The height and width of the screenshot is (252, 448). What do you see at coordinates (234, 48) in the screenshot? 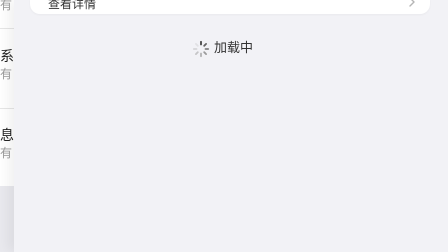
I see `loading-text: 加载中` at bounding box center [234, 48].